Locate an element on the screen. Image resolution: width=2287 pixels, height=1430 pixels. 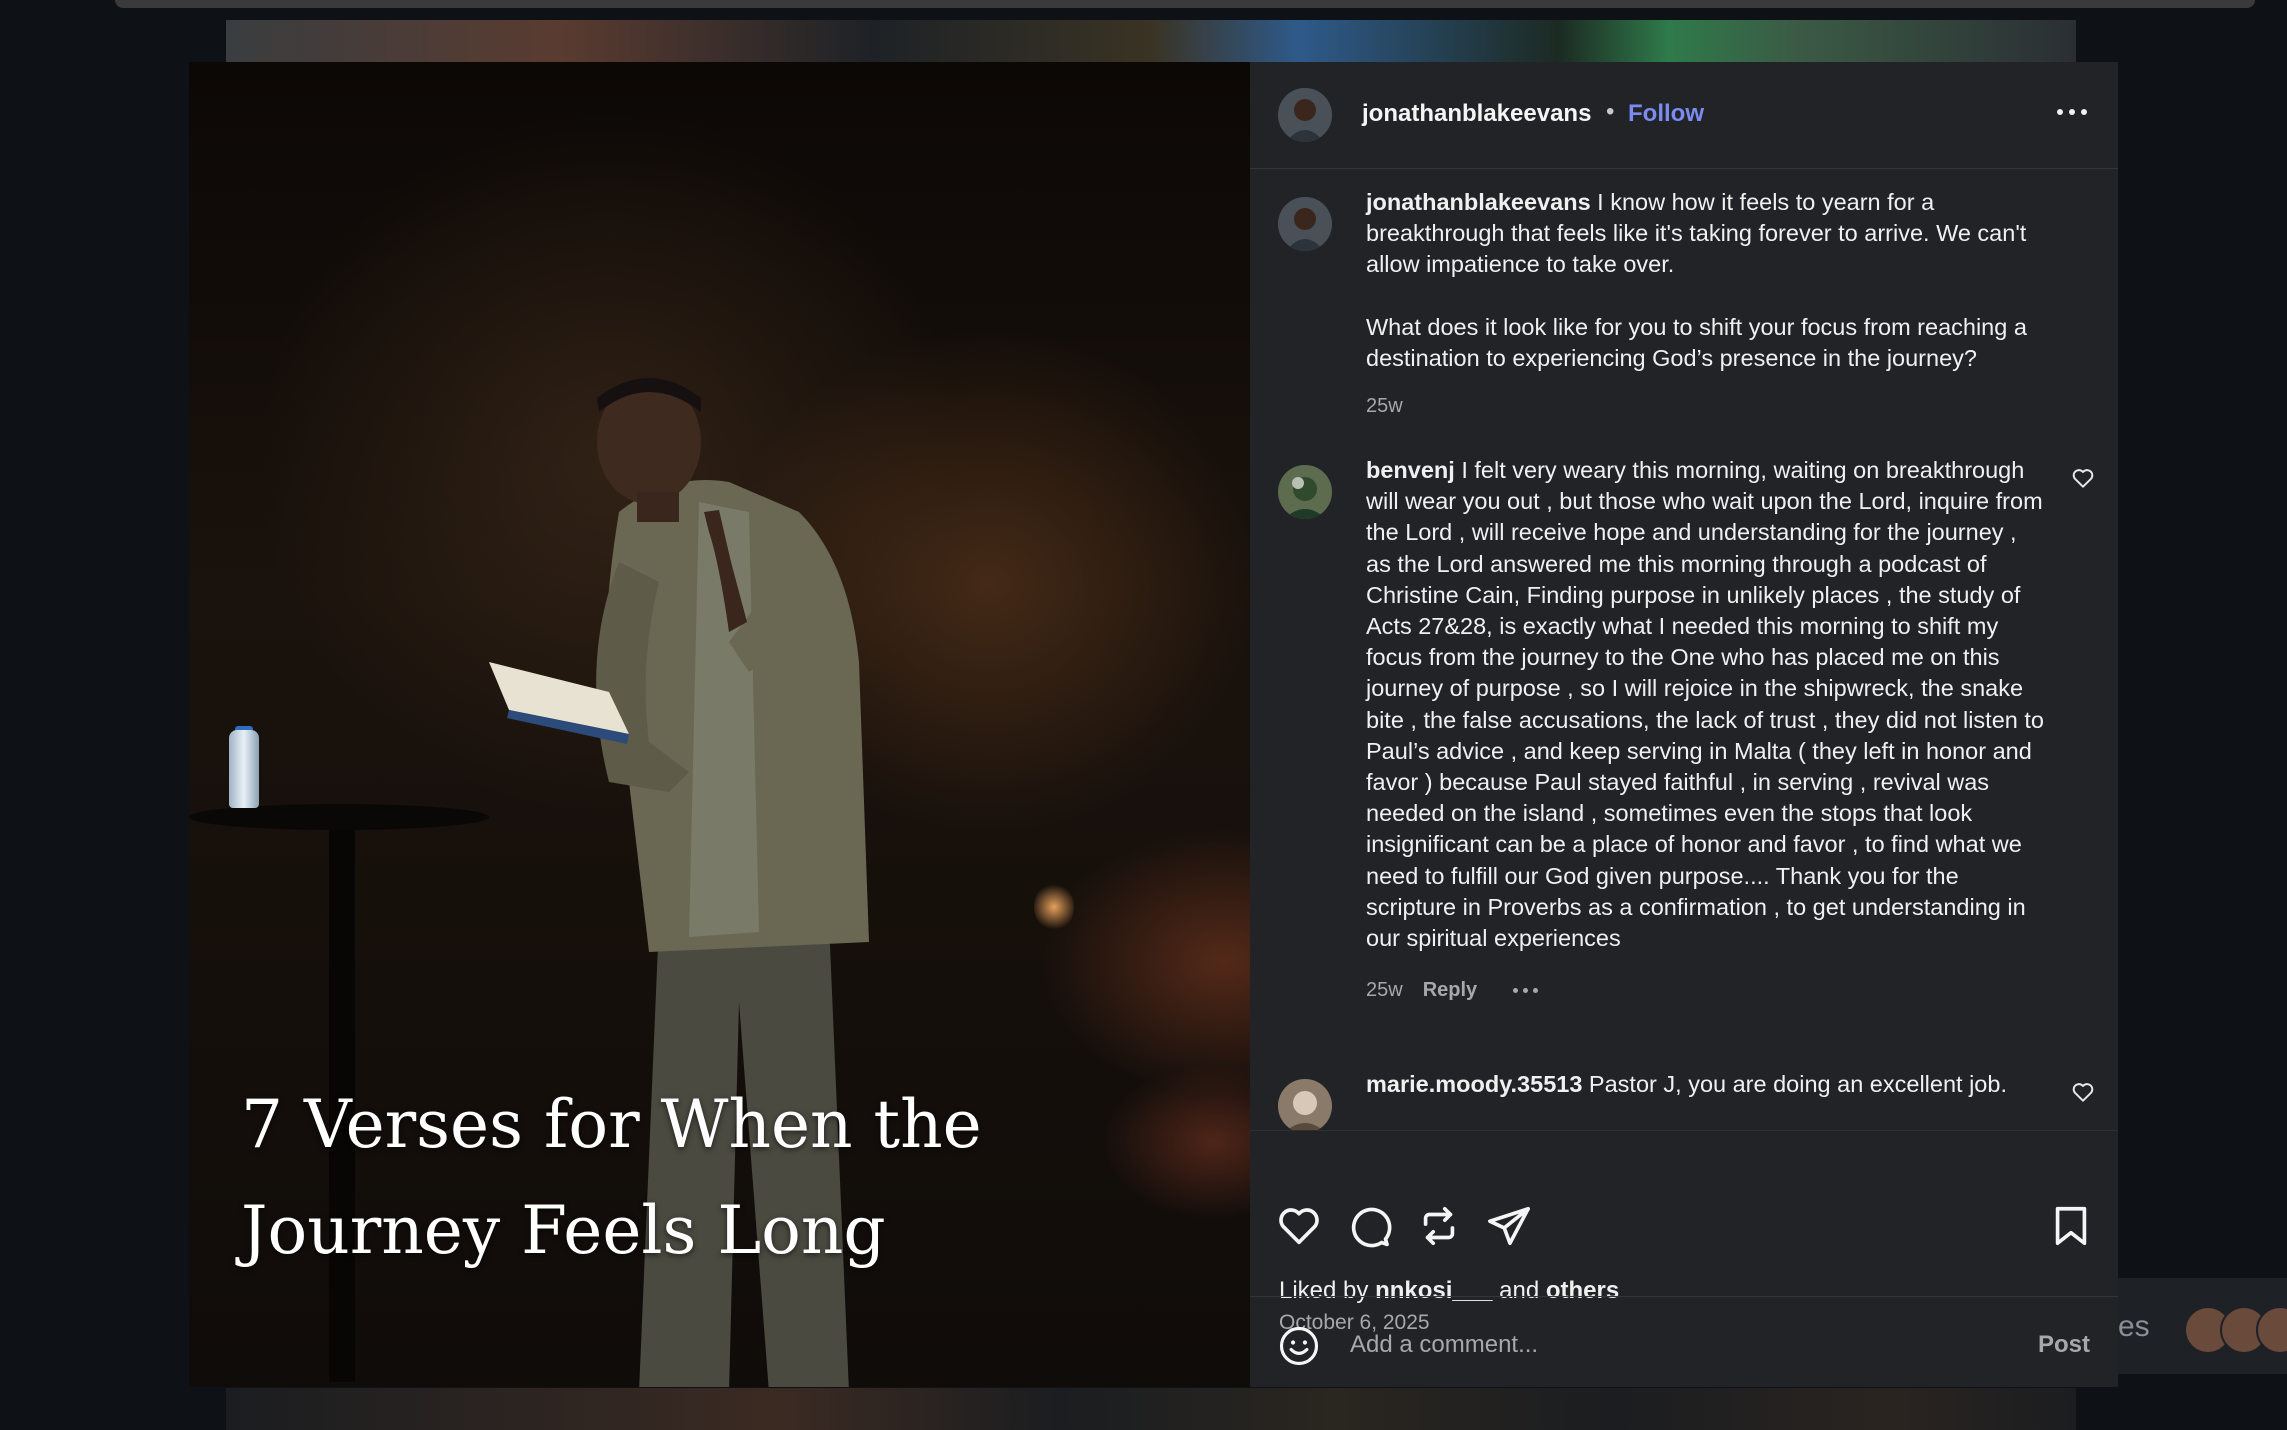
caption-meta: 25w is located at coordinates (1384, 406).